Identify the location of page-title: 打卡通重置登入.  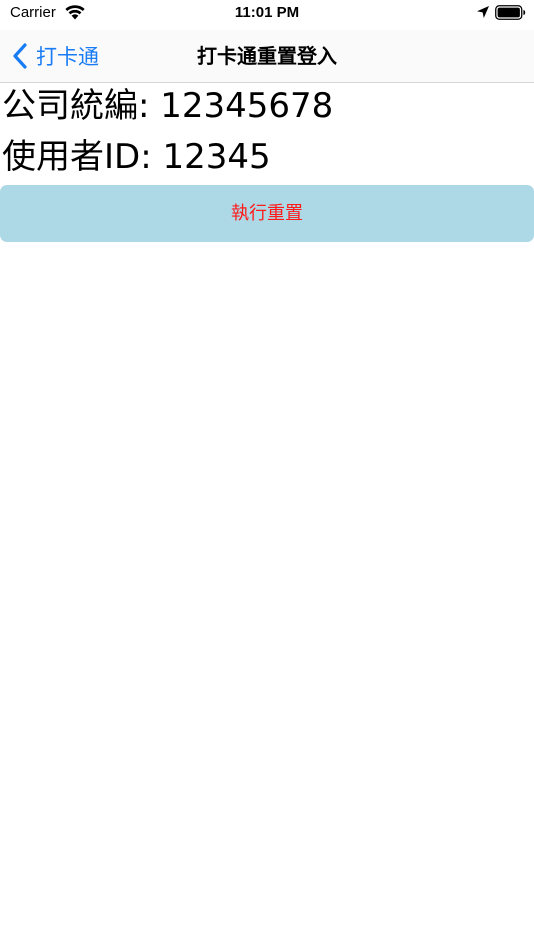
(267, 56).